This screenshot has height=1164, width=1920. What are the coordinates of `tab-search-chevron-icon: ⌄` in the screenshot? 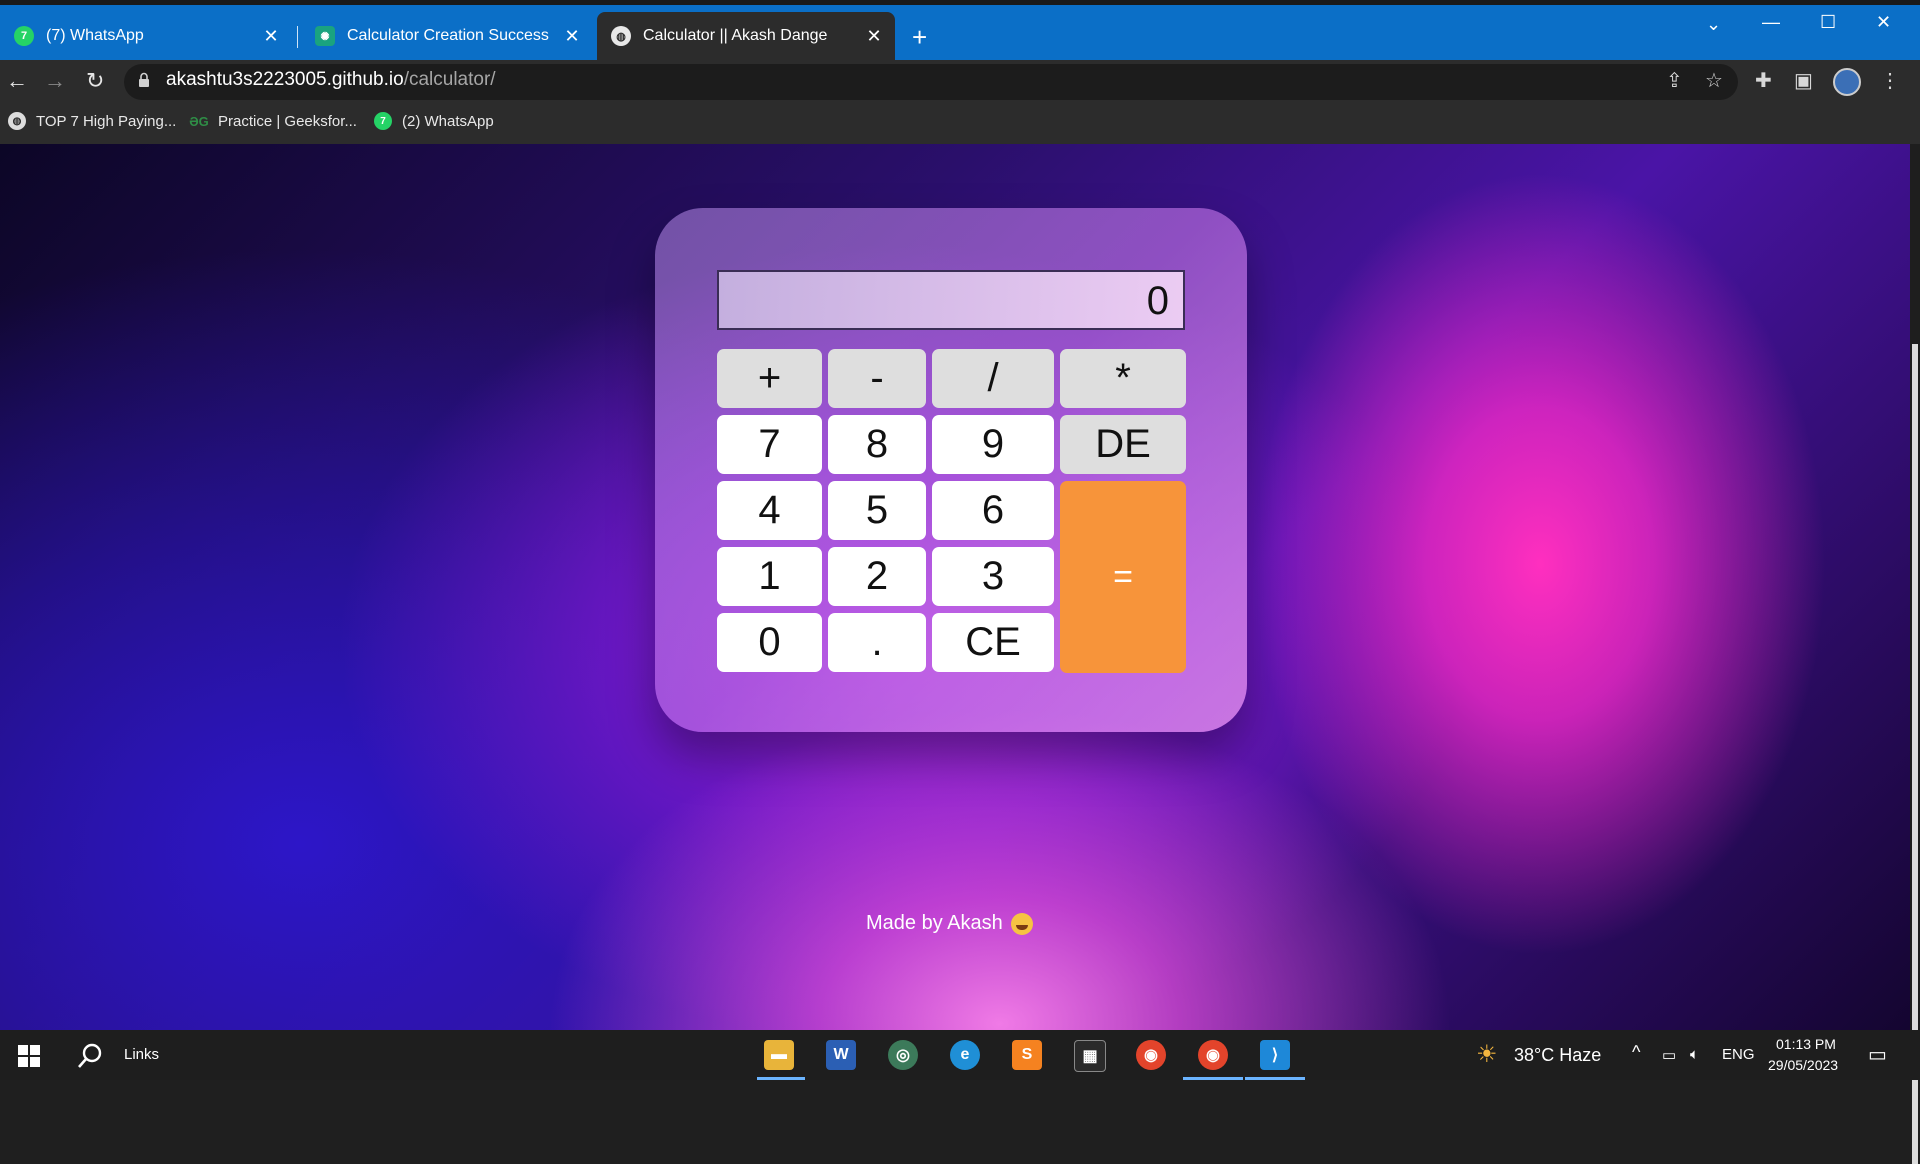 It's located at (1713, 24).